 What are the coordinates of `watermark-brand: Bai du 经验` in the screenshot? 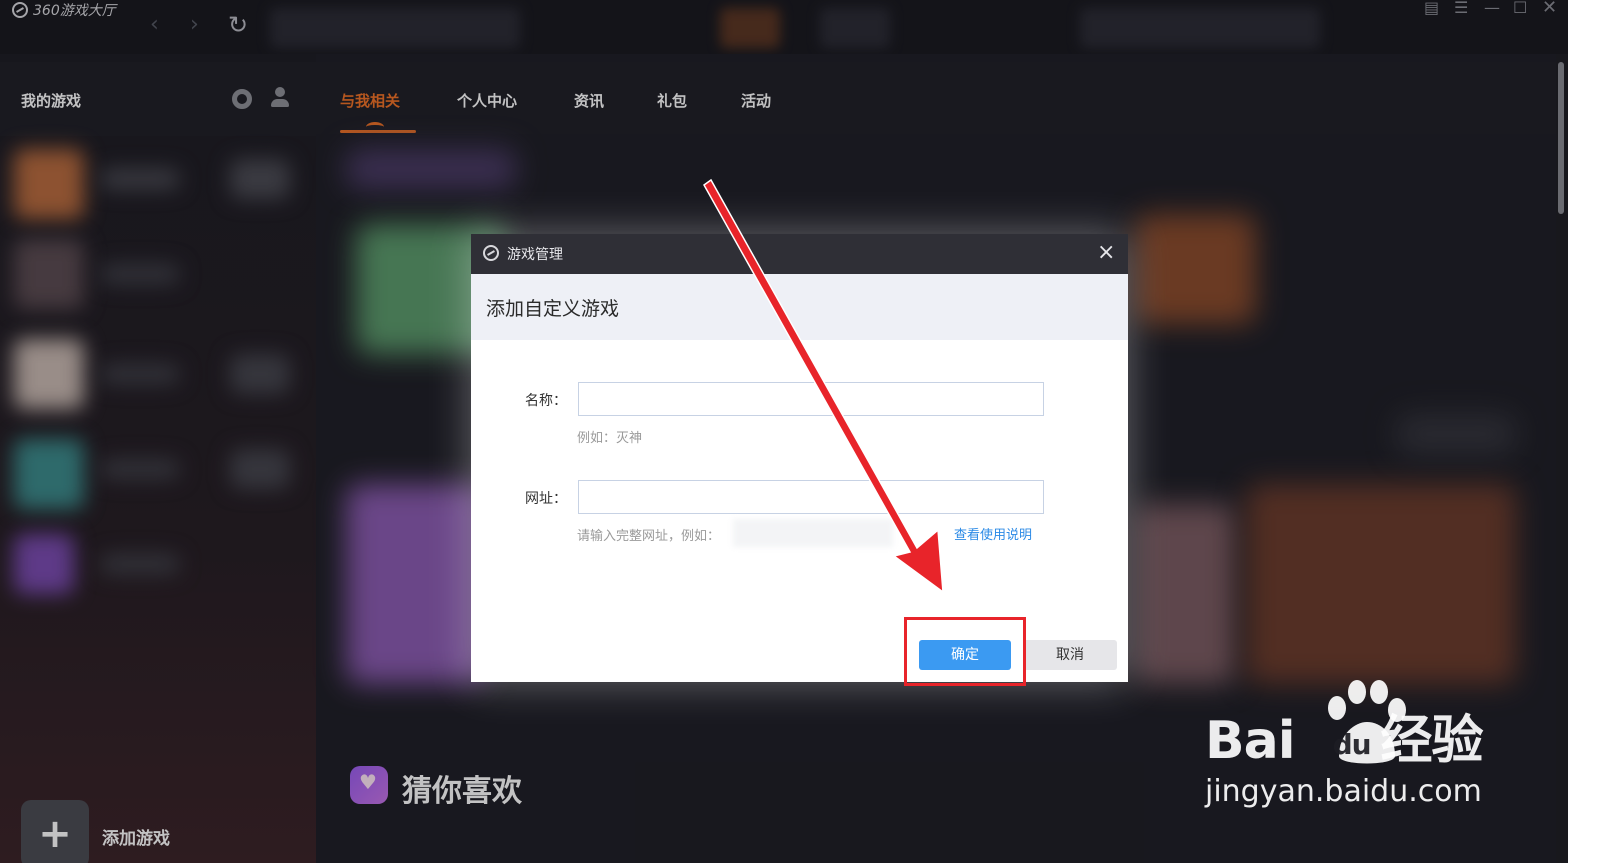 It's located at (1344, 741).